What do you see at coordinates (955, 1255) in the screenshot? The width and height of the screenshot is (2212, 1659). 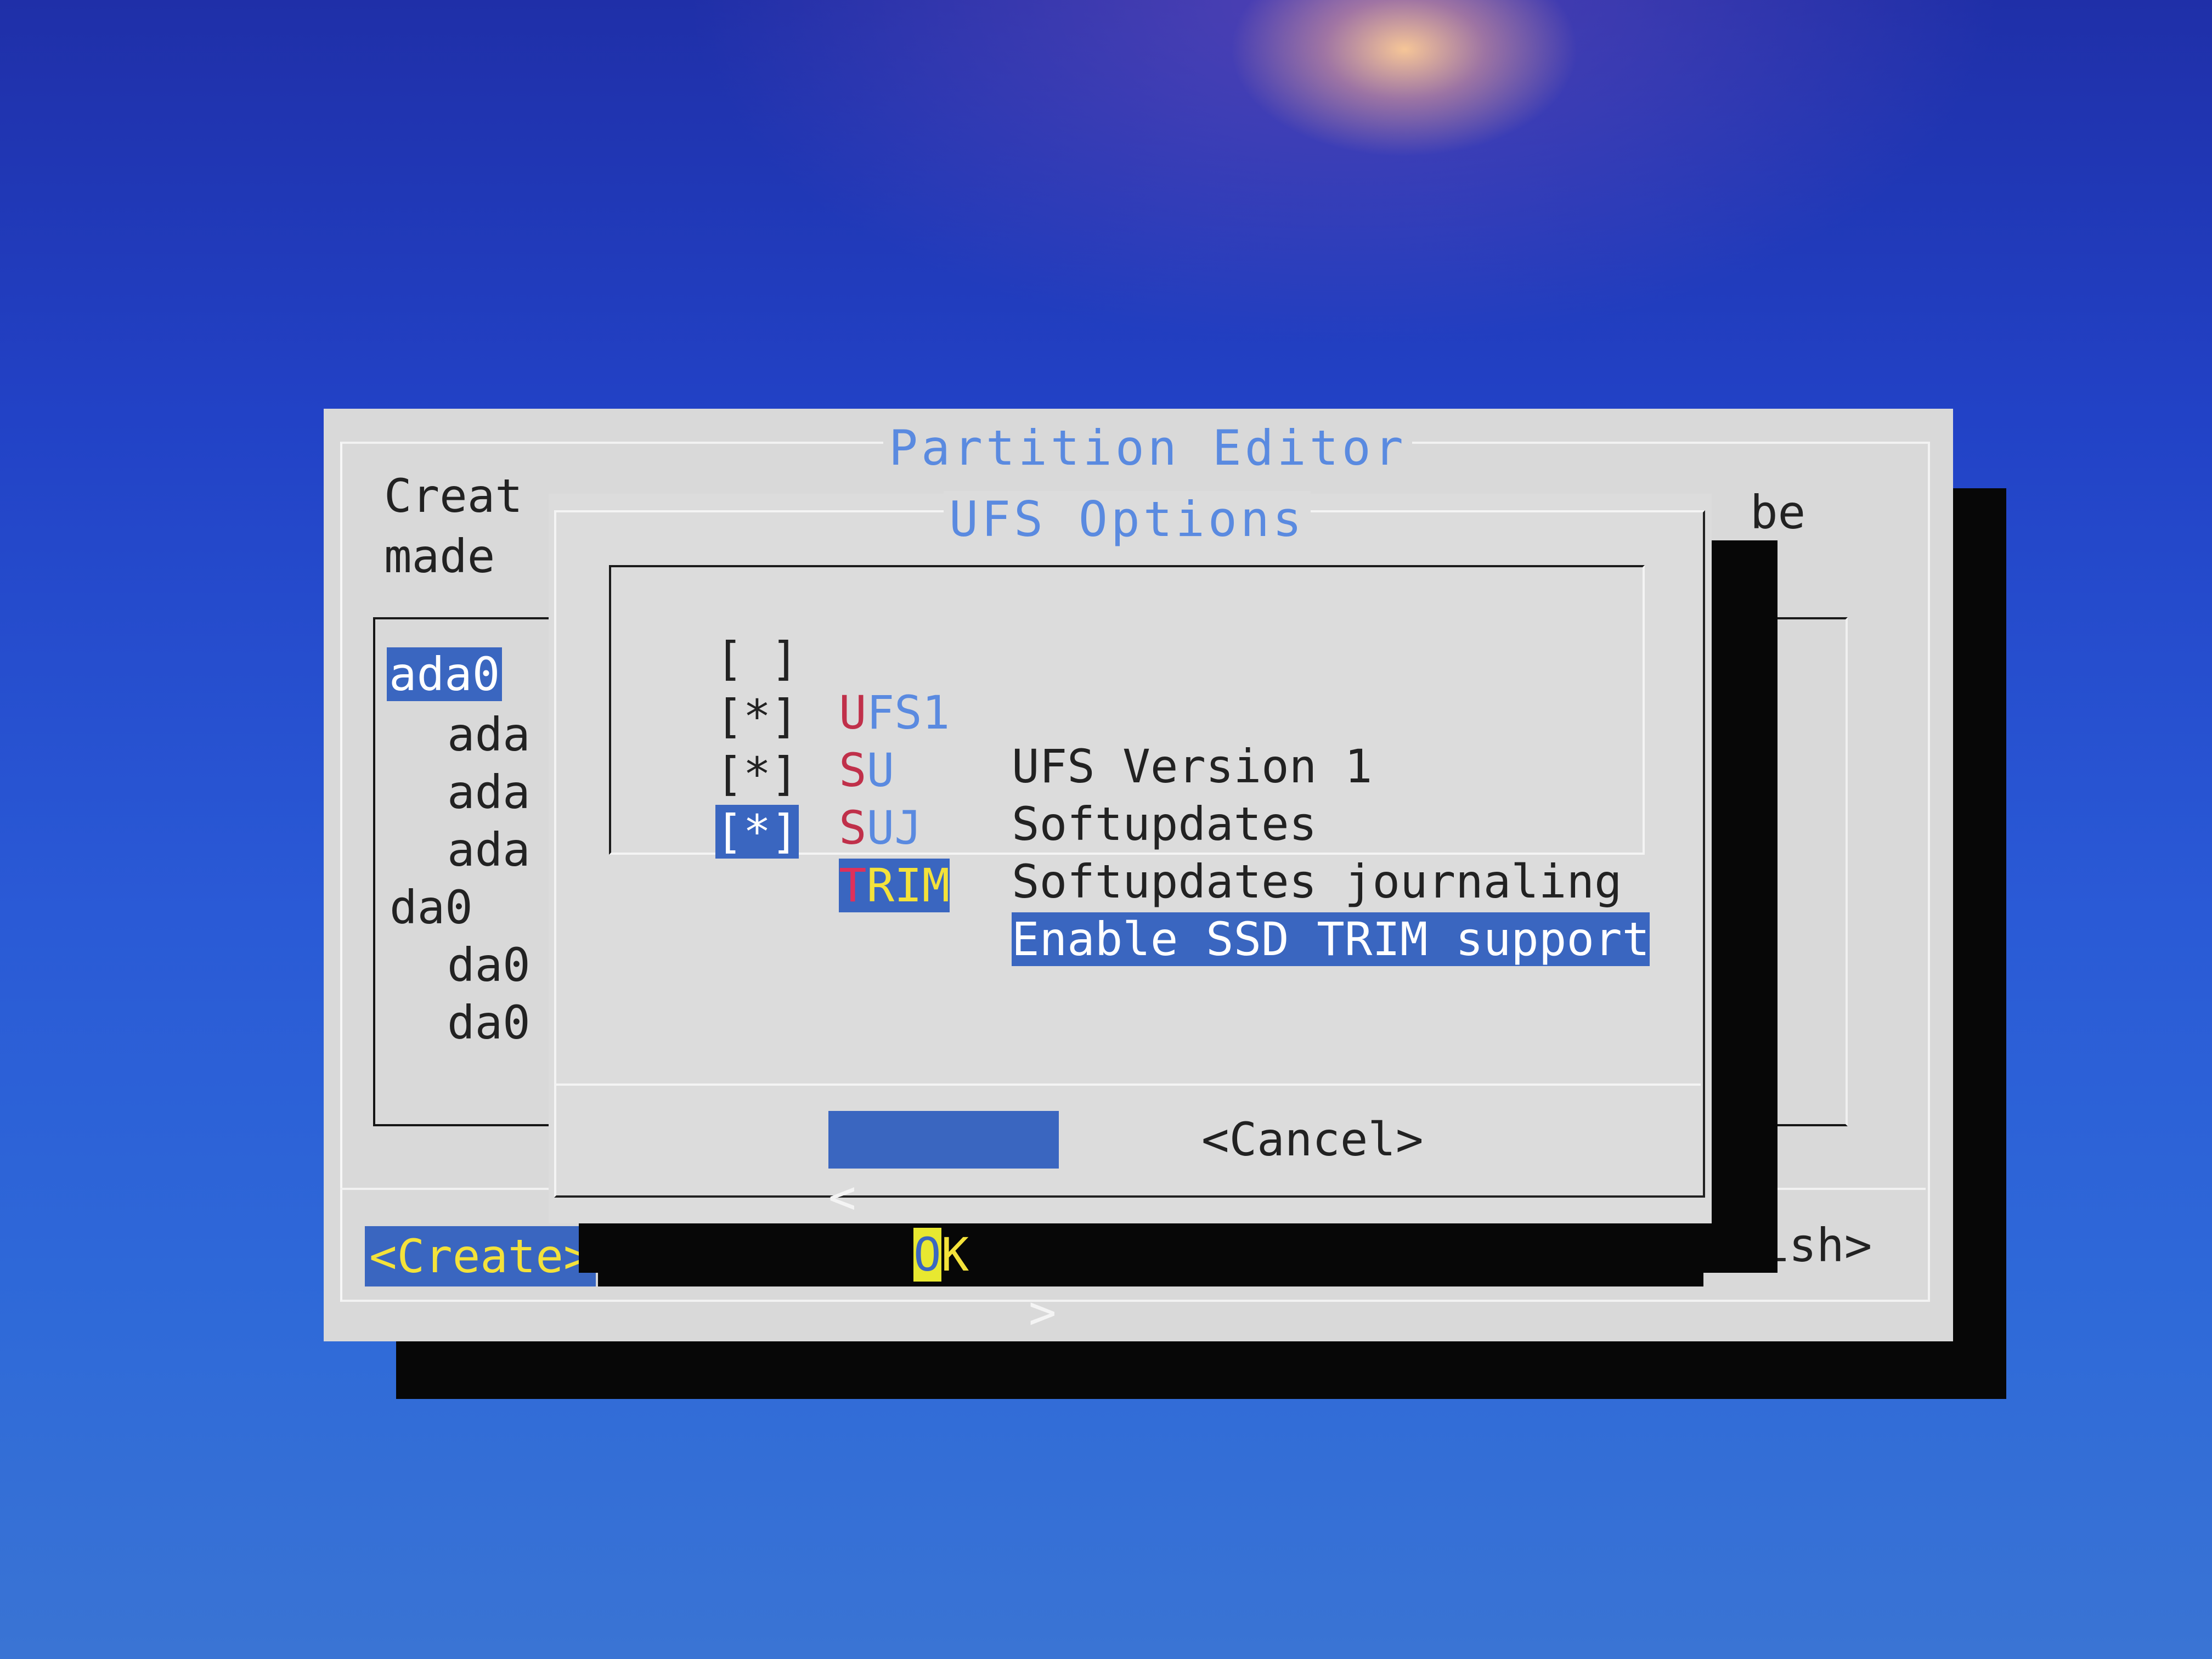 I see `ok-label-rest: K` at bounding box center [955, 1255].